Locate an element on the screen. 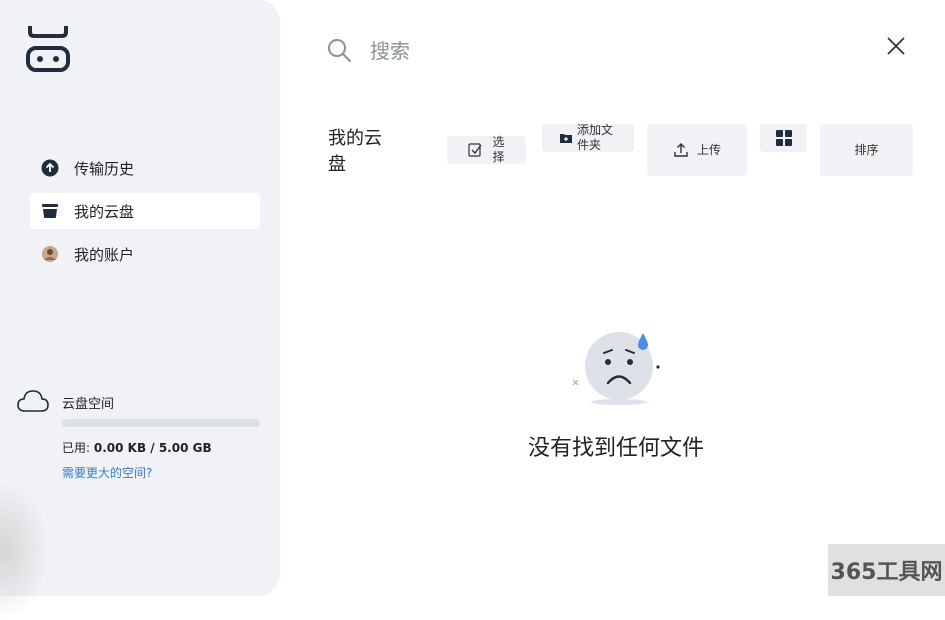 The height and width of the screenshot is (620, 945). usage-value: 0.00 KB / 5.00 GB is located at coordinates (152, 448).